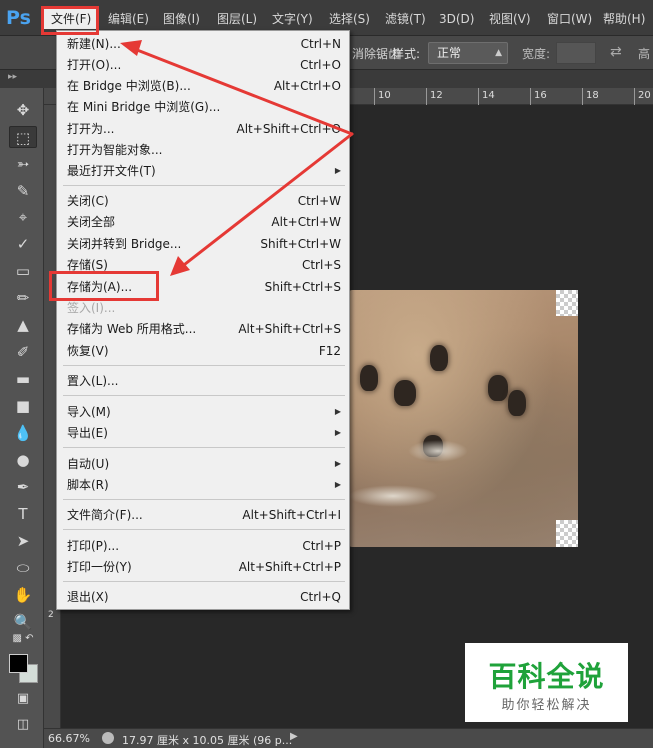 This screenshot has width=653, height=748. What do you see at coordinates (104, 286) in the screenshot?
I see `highlight-box-save-as` at bounding box center [104, 286].